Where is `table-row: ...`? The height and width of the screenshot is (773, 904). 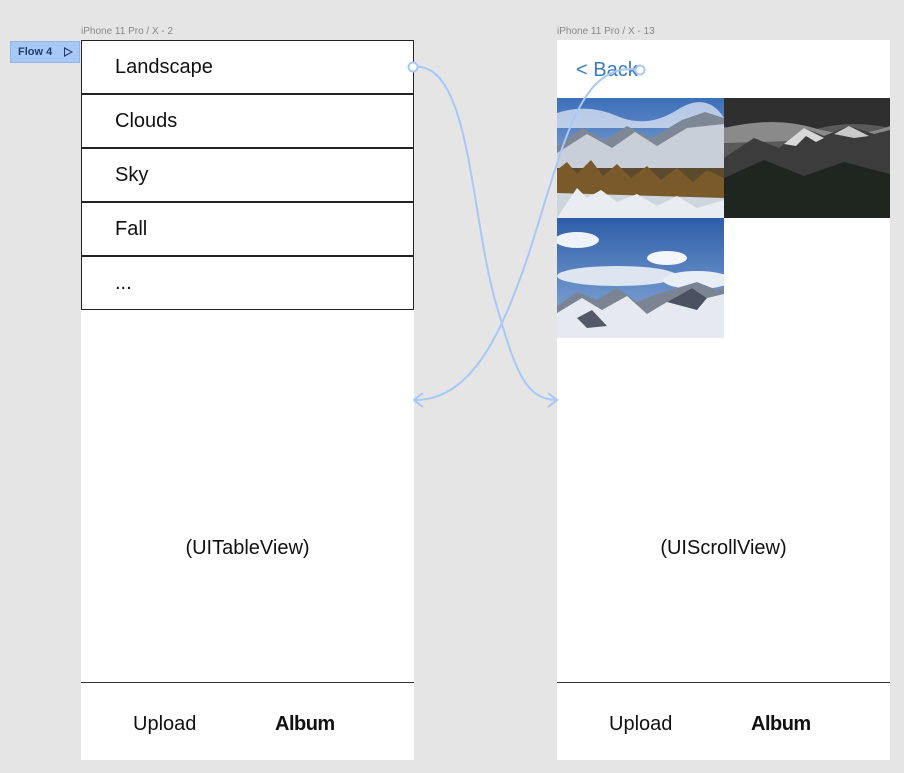
table-row: ... is located at coordinates (247, 283).